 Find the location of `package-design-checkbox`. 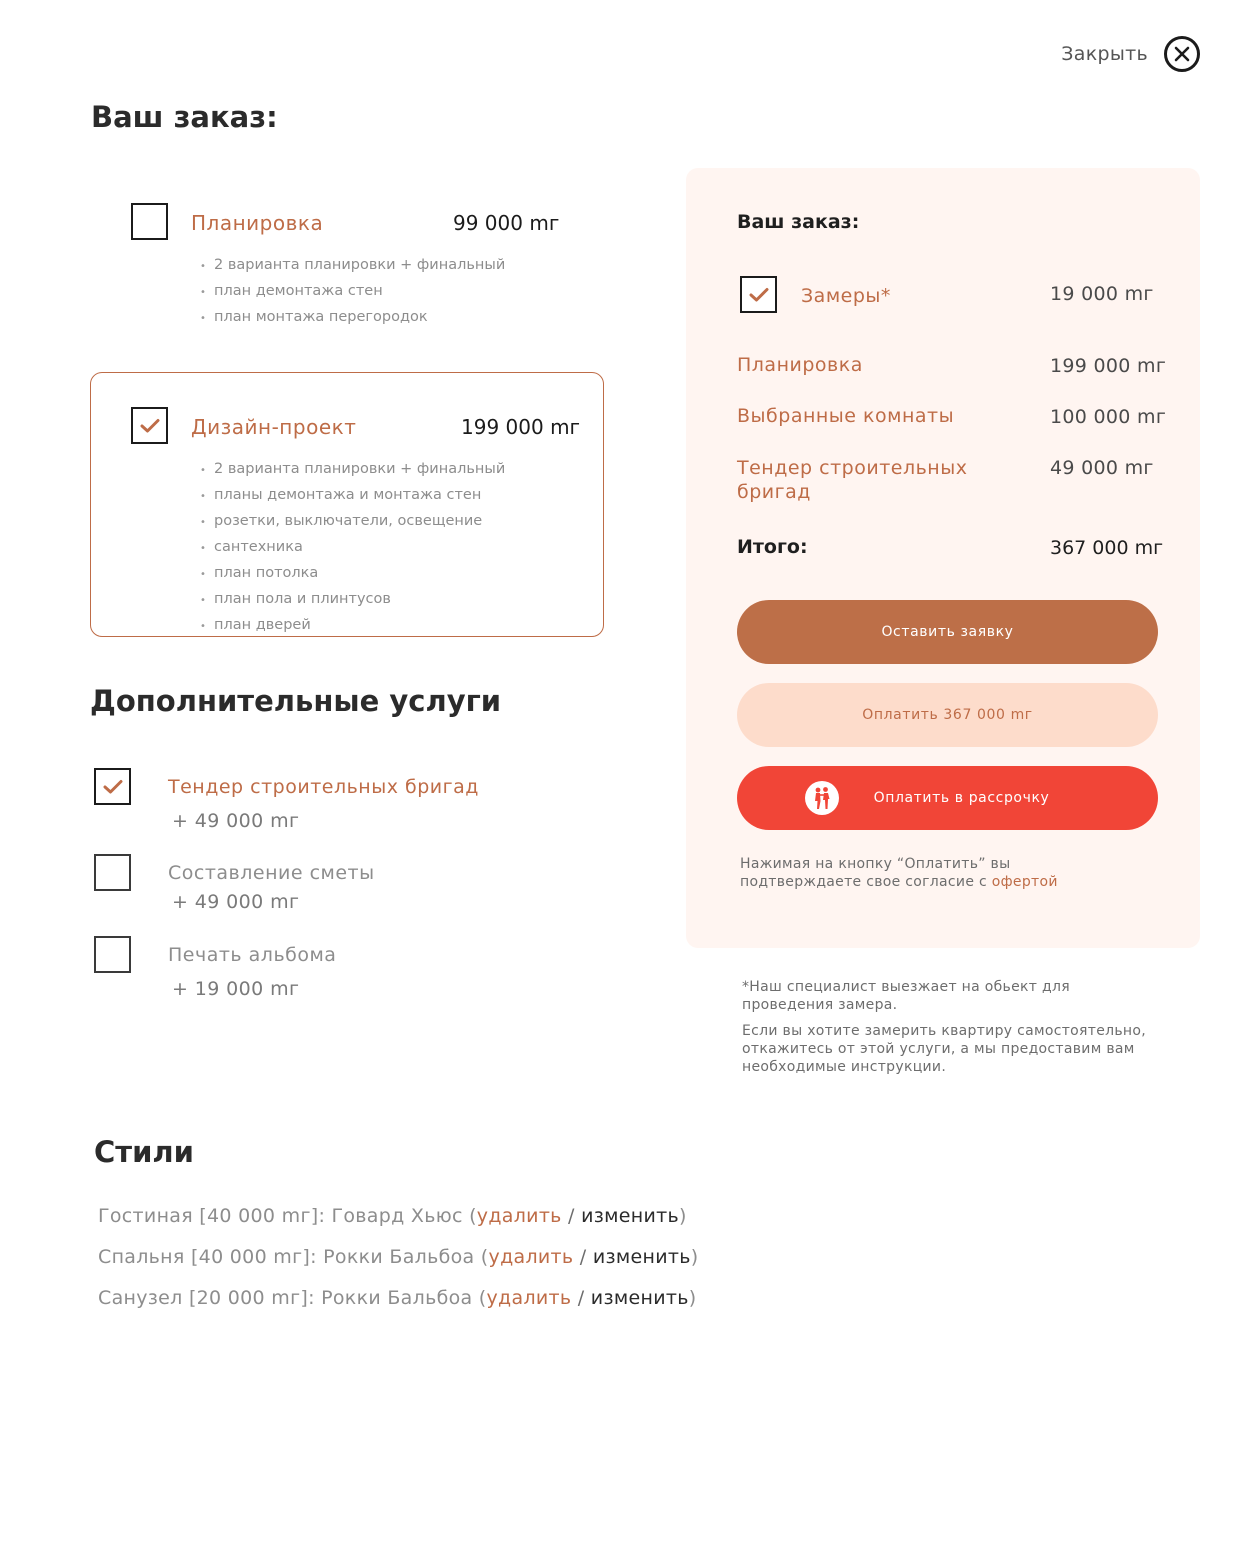

package-design-checkbox is located at coordinates (149, 425).